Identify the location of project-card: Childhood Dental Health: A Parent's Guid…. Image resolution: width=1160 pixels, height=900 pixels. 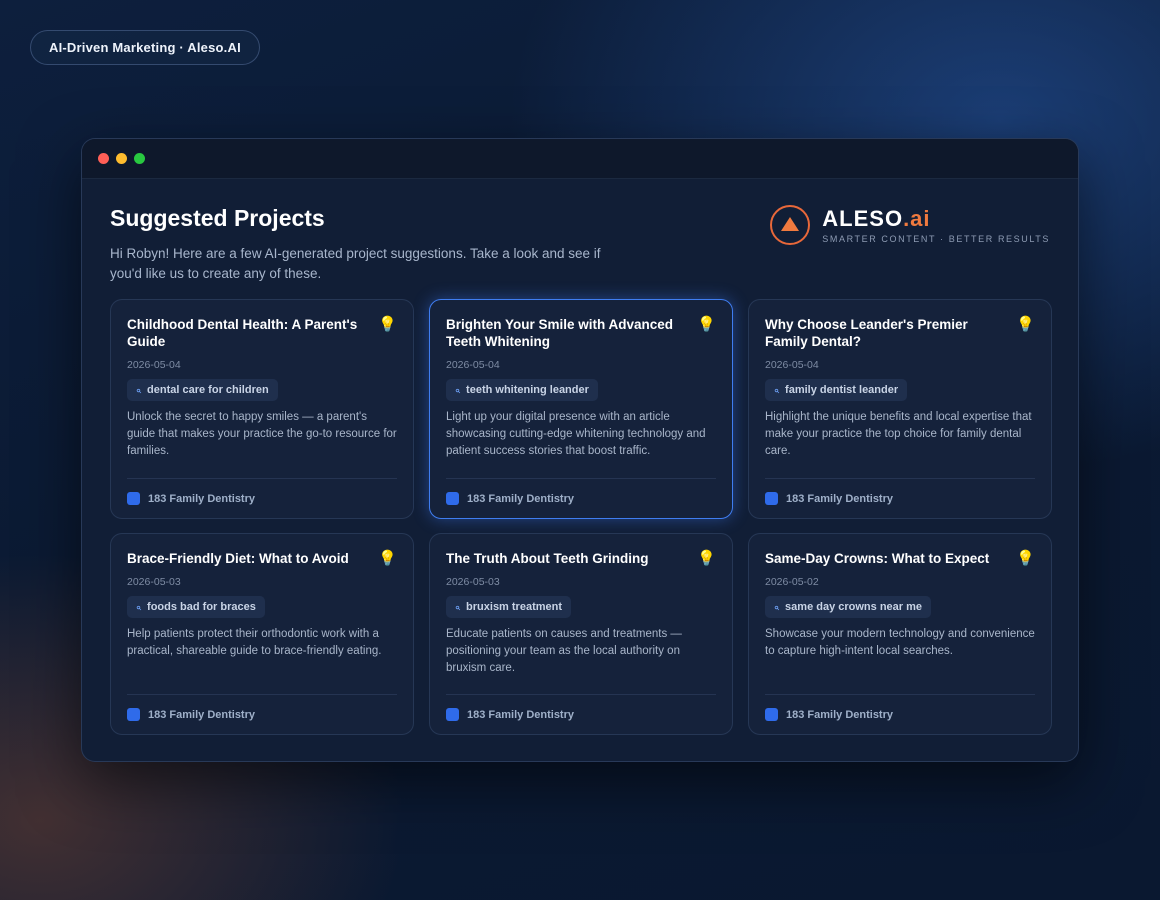
(262, 409).